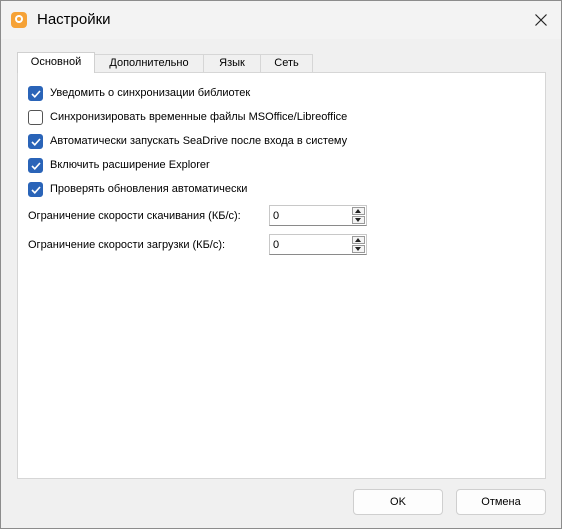 Image resolution: width=562 pixels, height=529 pixels. What do you see at coordinates (130, 165) in the screenshot?
I see `explorer-extension-label: Включить расширение Explorer` at bounding box center [130, 165].